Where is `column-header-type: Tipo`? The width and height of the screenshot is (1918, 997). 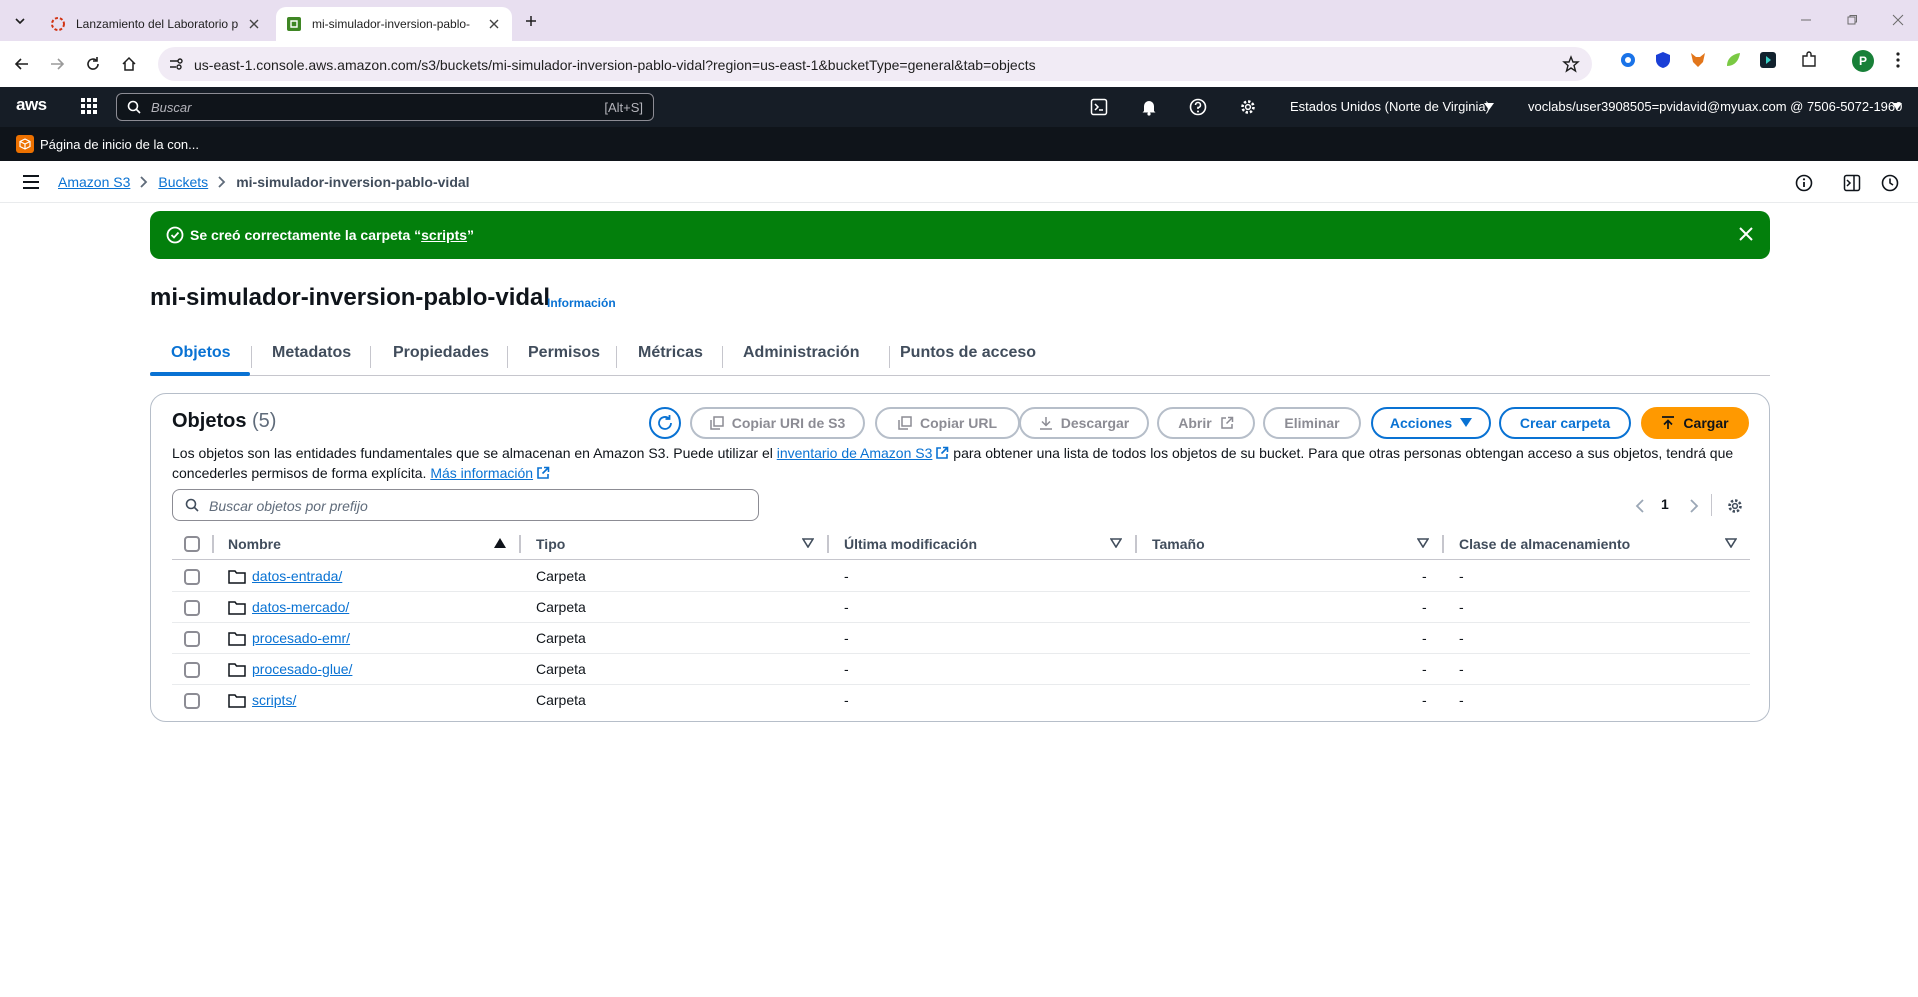
column-header-type: Tipo is located at coordinates (550, 544).